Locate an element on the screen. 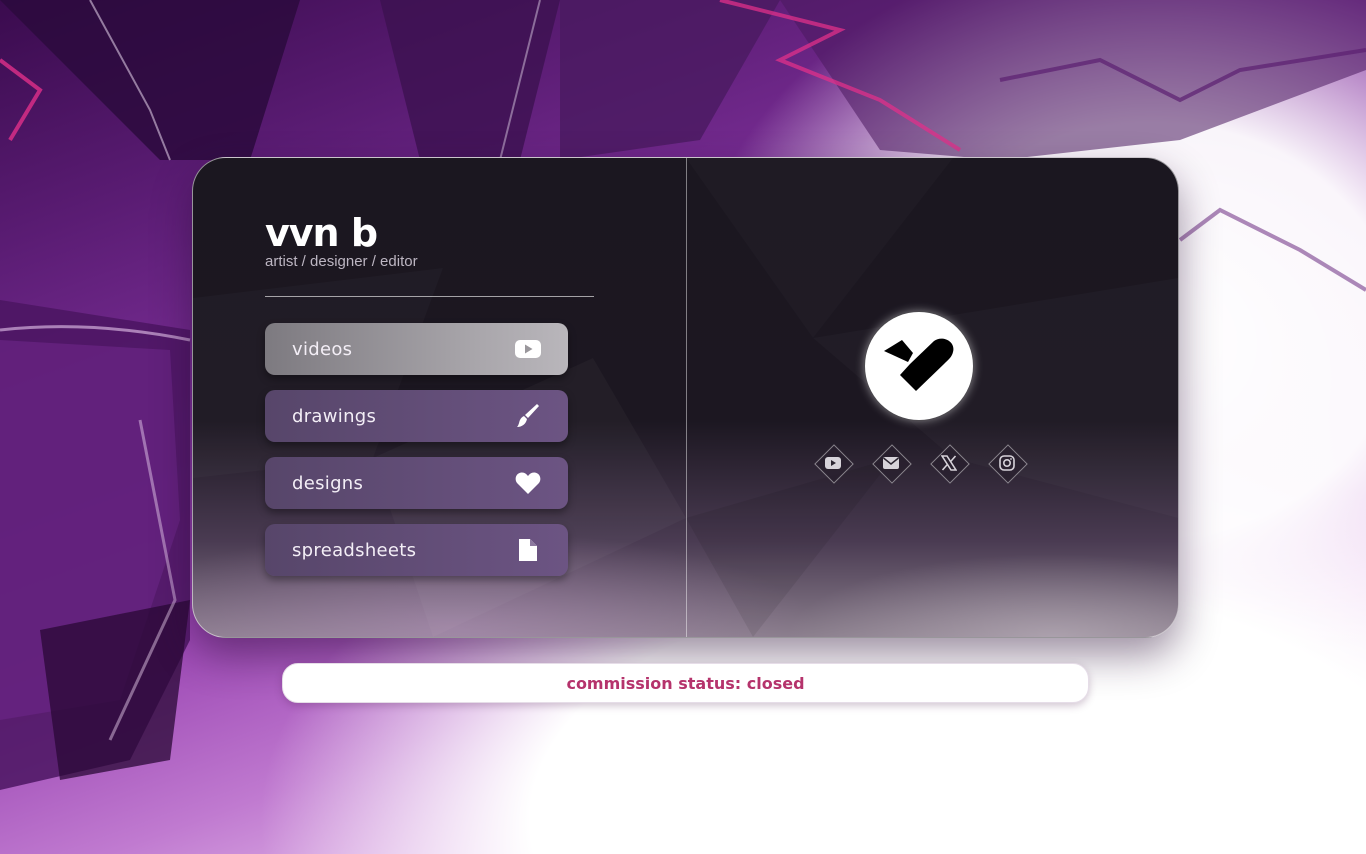 The height and width of the screenshot is (854, 1366). designs-label: designs is located at coordinates (328, 483).